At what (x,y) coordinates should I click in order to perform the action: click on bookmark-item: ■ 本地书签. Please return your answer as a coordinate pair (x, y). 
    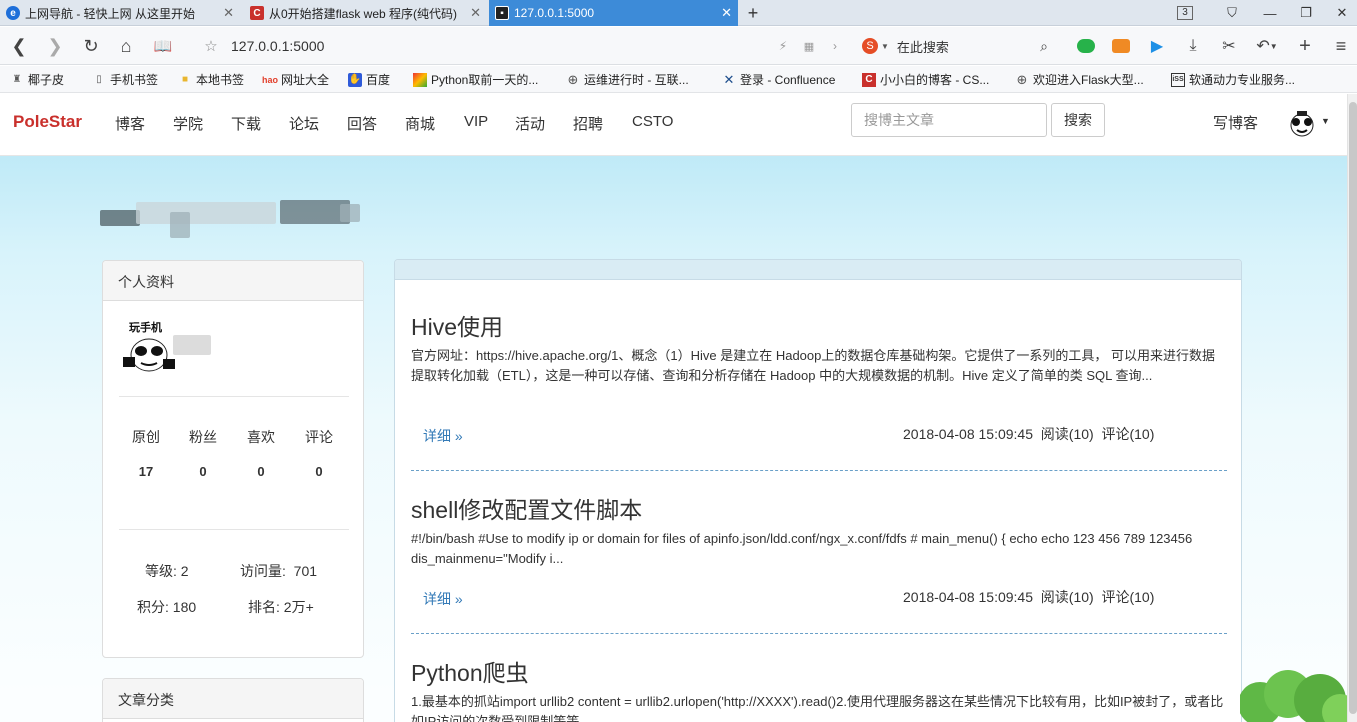
    Looking at the image, I should click on (211, 79).